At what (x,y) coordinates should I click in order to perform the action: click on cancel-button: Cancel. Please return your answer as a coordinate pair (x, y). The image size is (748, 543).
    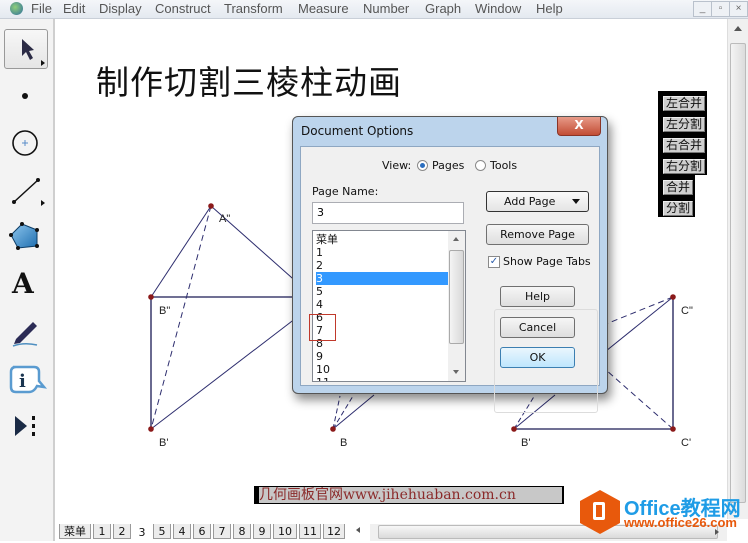
    Looking at the image, I should click on (537, 327).